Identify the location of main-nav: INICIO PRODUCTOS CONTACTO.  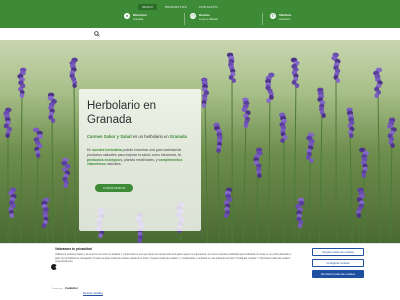
(180, 7).